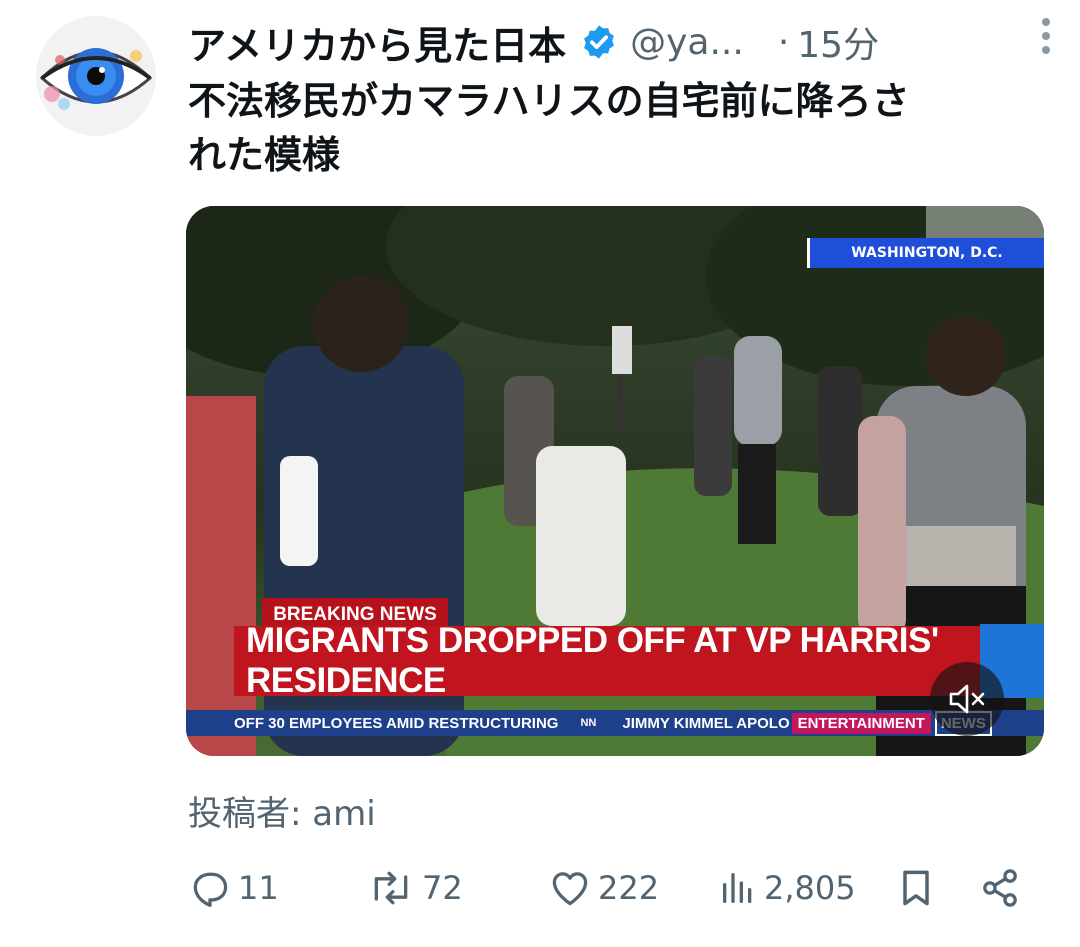  What do you see at coordinates (396, 723) in the screenshot?
I see `ticker-text: OFF 30 EMPLOYEES AMID RESTRUCTURING` at bounding box center [396, 723].